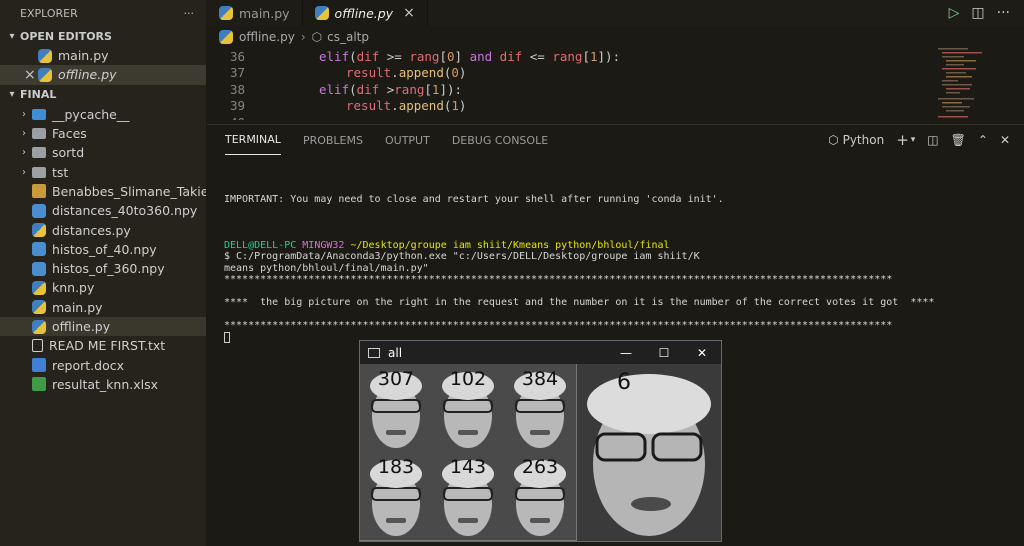 The width and height of the screenshot is (1024, 546). I want to click on code-line: 40, so click(567, 117).